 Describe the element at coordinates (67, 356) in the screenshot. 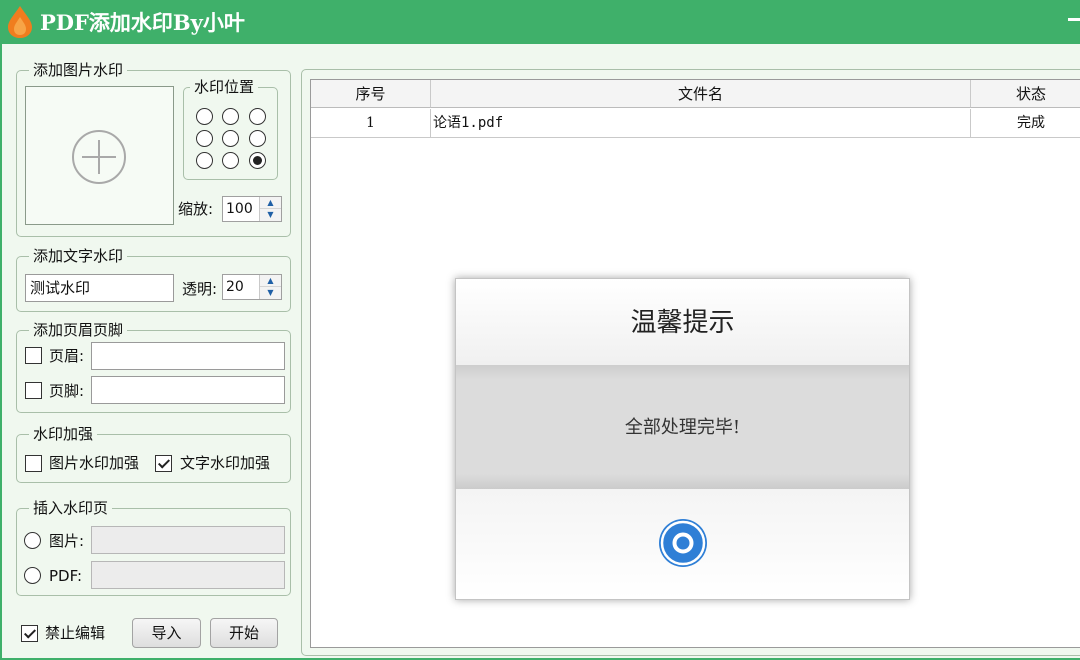

I see `header-label: 页眉:` at that location.